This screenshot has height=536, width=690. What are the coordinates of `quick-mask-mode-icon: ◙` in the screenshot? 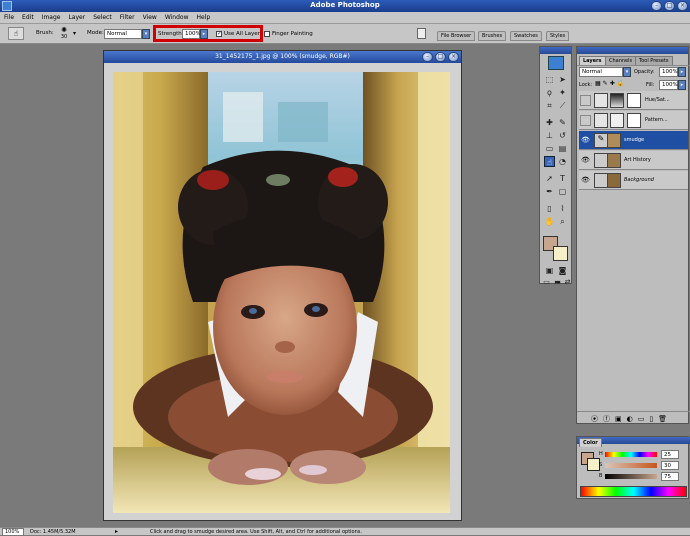 It's located at (562, 270).